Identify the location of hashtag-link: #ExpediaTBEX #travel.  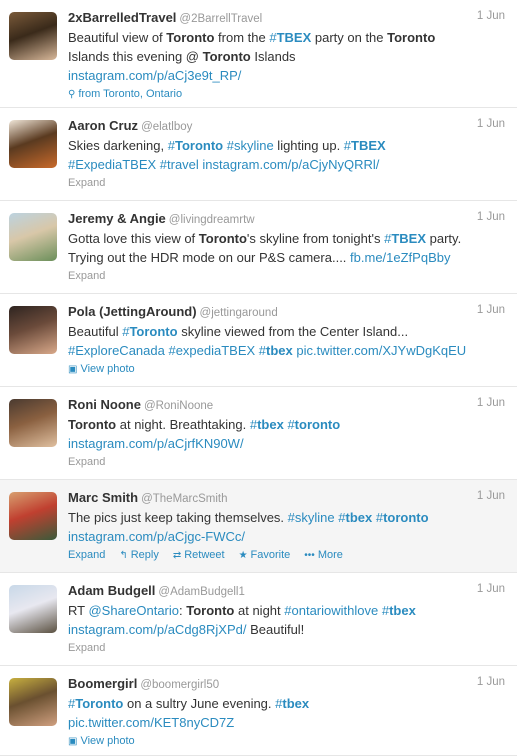
(135, 164).